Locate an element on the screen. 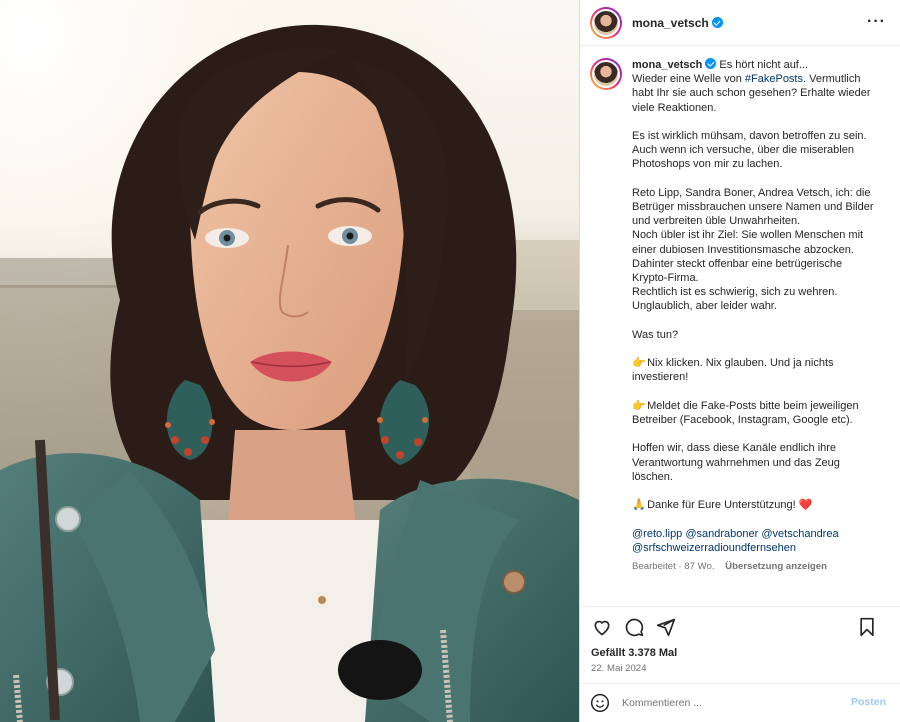 The width and height of the screenshot is (900, 722). avatar is located at coordinates (606, 22).